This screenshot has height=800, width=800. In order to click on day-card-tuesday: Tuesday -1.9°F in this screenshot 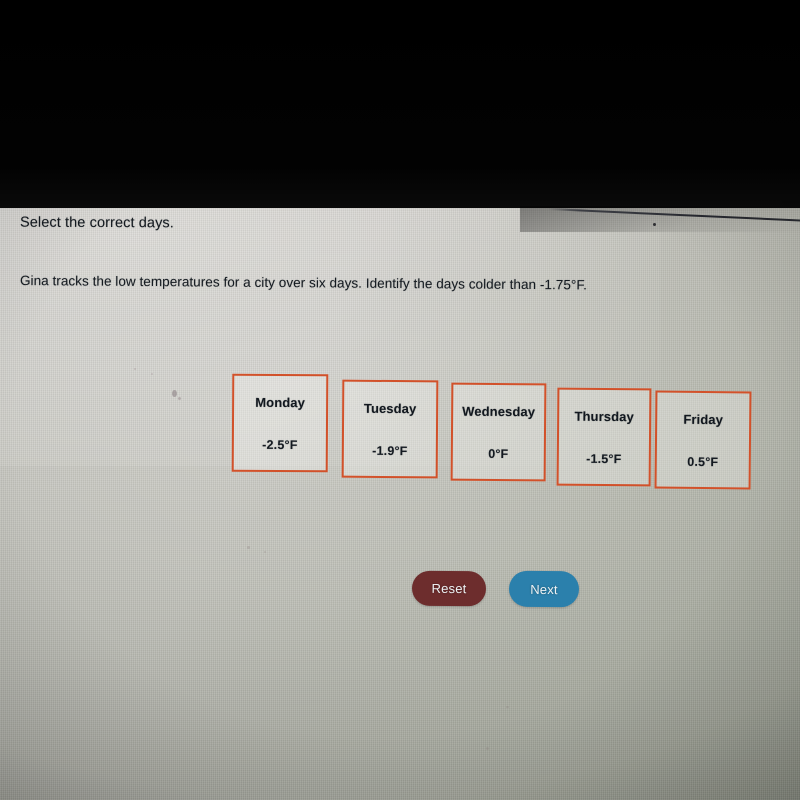, I will do `click(390, 429)`.